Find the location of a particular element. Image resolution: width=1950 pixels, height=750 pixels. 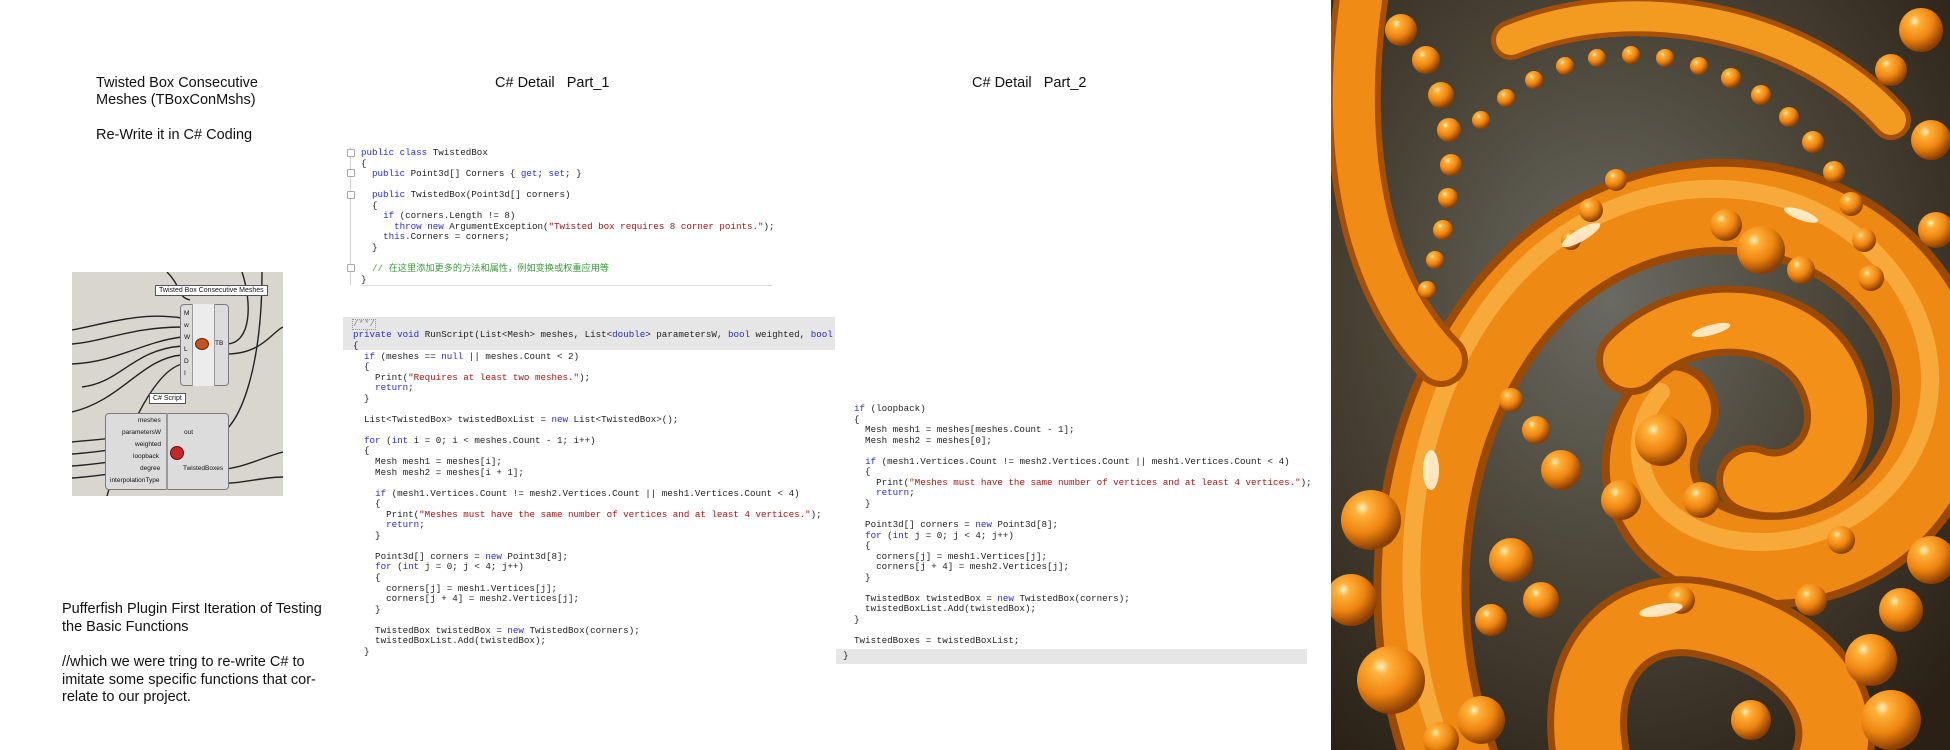

tbox-input-d: D is located at coordinates (186, 361).